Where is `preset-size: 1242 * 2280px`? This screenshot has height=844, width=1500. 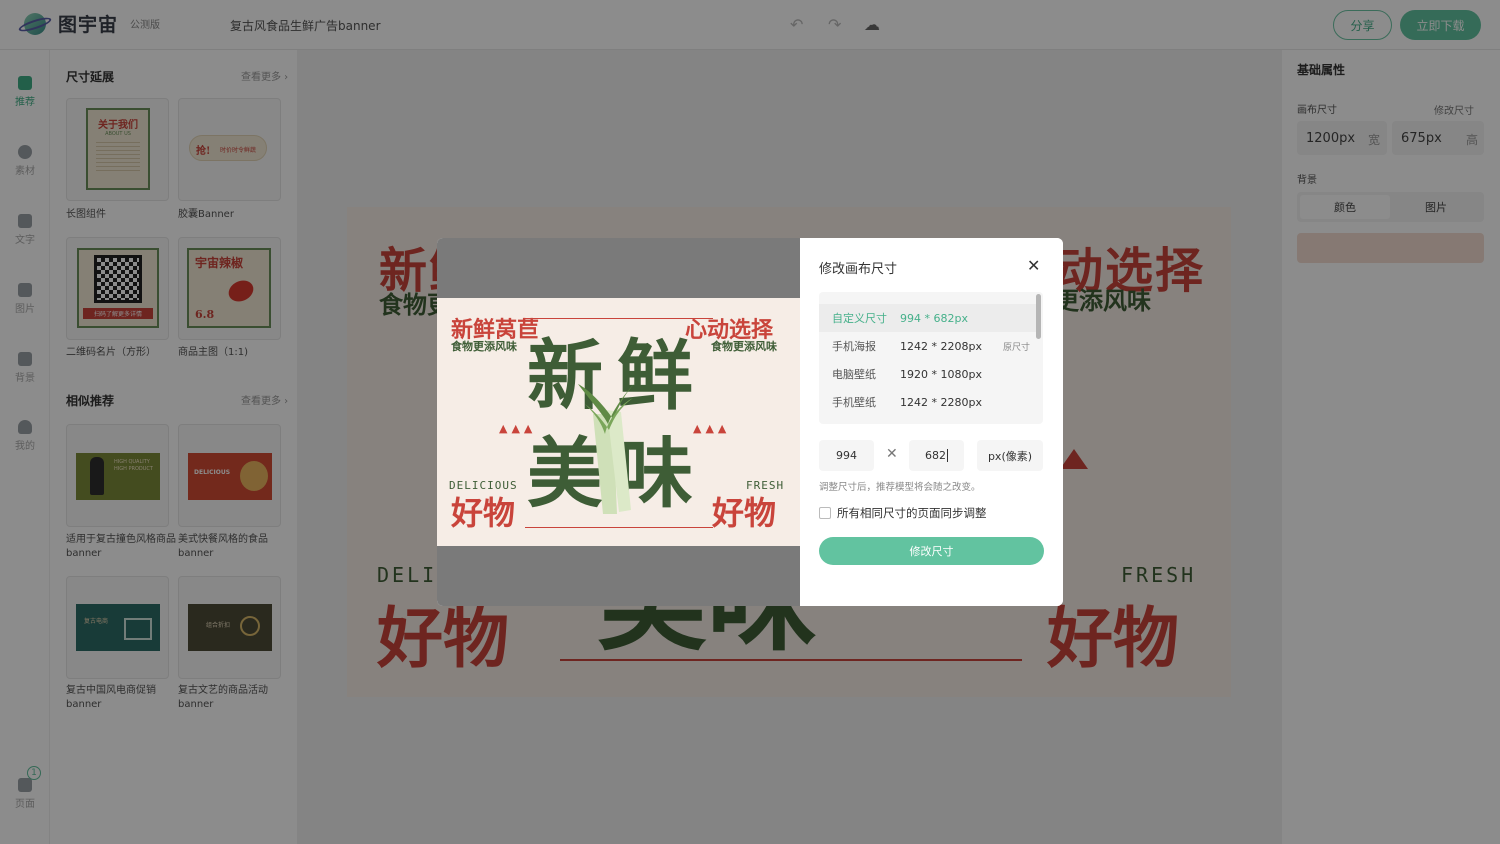
preset-size: 1242 * 2280px is located at coordinates (941, 402).